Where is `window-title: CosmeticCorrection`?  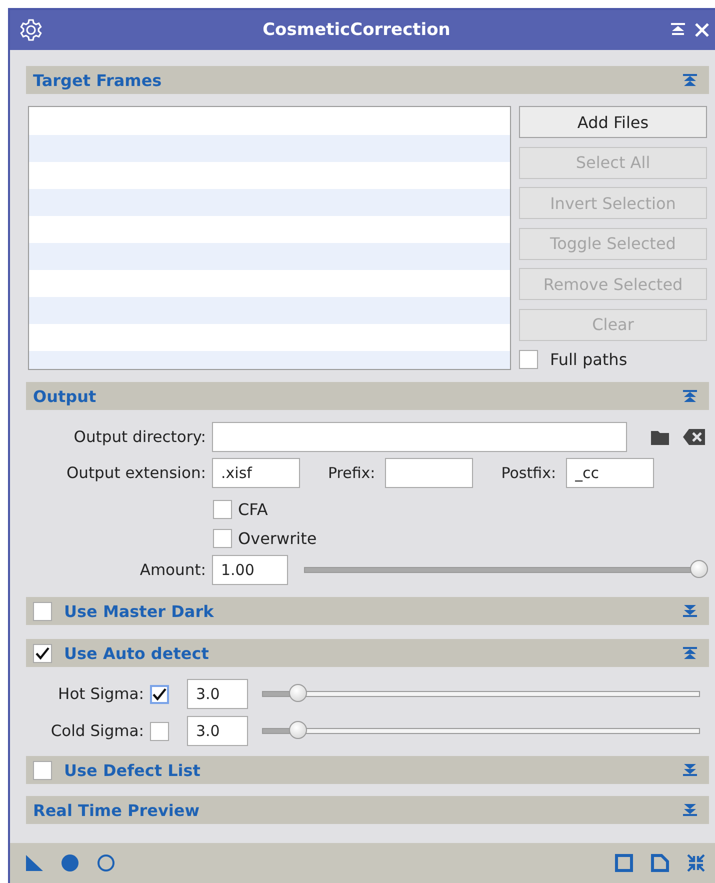
window-title: CosmeticCorrection is located at coordinates (357, 30).